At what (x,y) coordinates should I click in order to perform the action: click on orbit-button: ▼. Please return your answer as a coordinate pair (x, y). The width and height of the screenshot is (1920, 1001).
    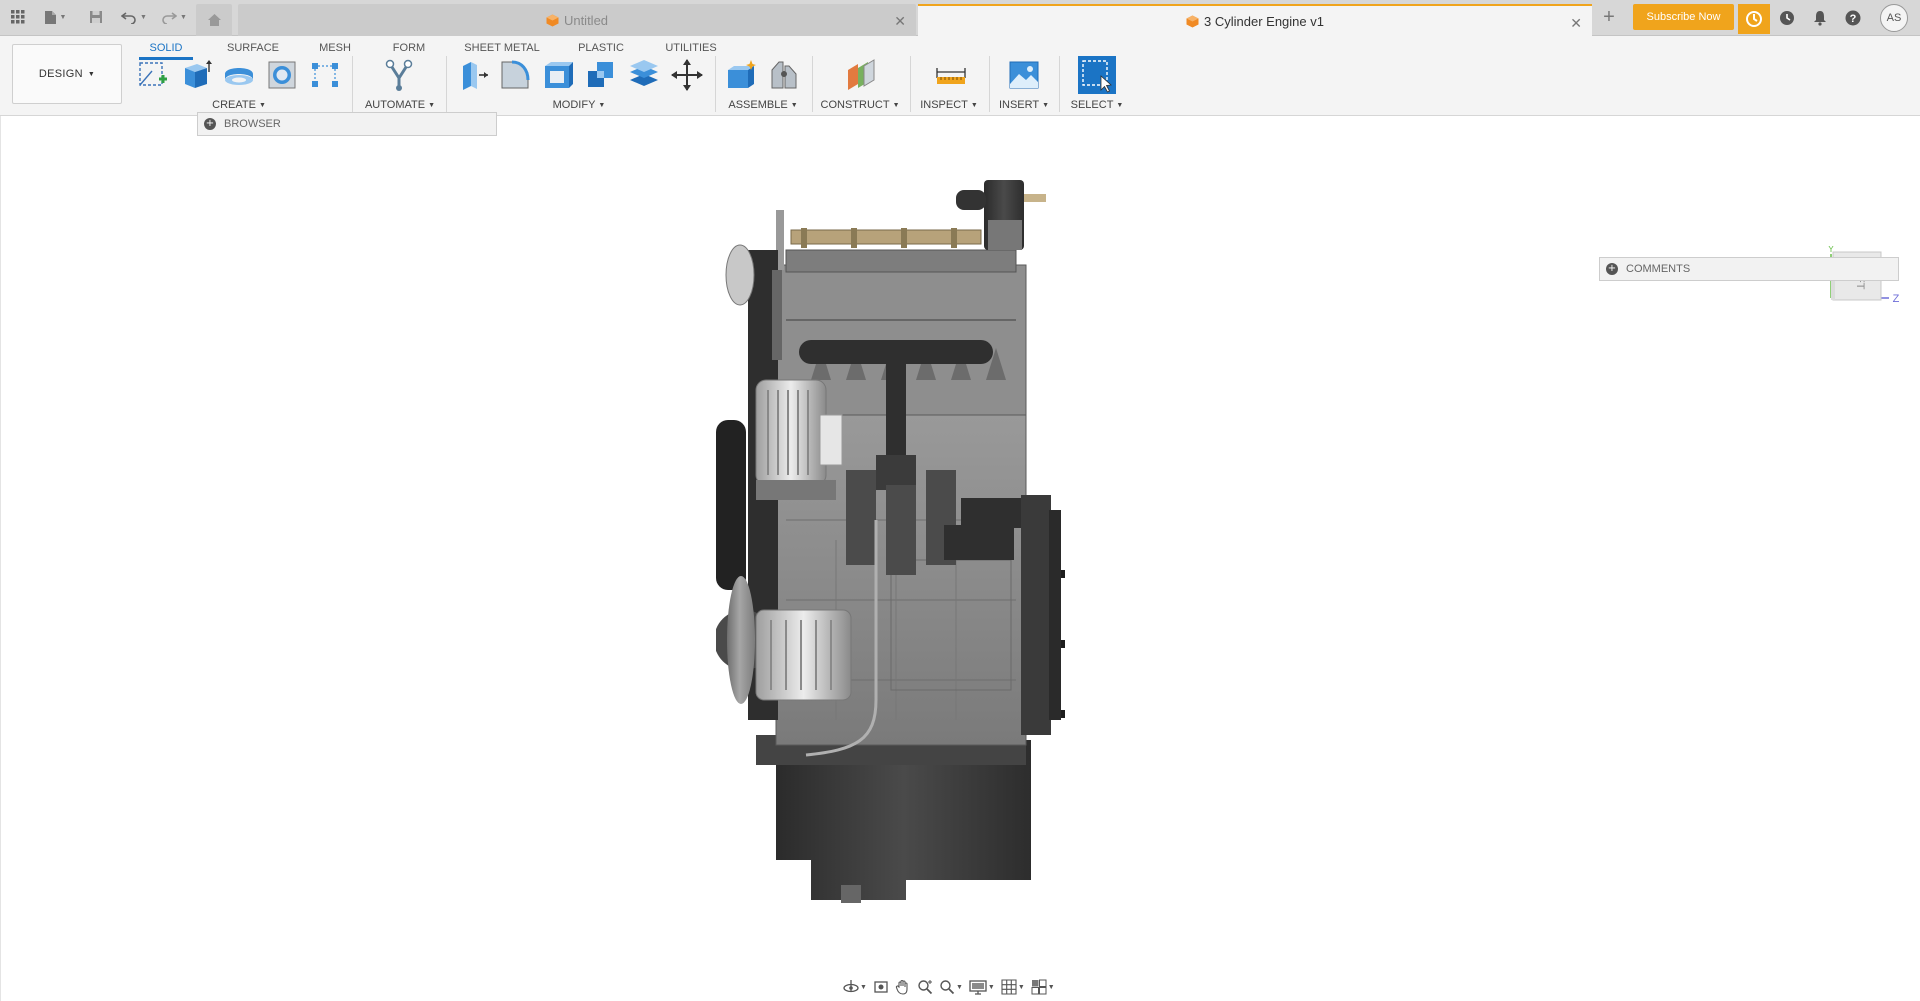
    Looking at the image, I should click on (855, 987).